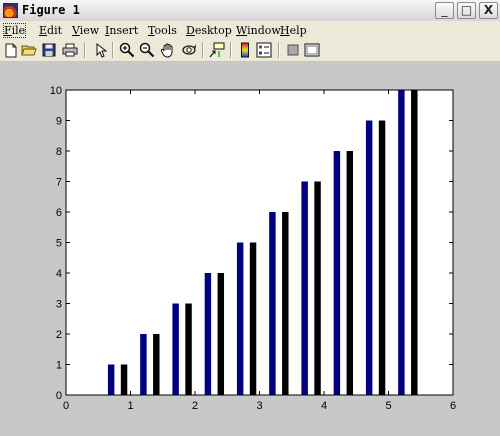 This screenshot has height=436, width=500. I want to click on y-tick-label: 9, so click(59, 122).